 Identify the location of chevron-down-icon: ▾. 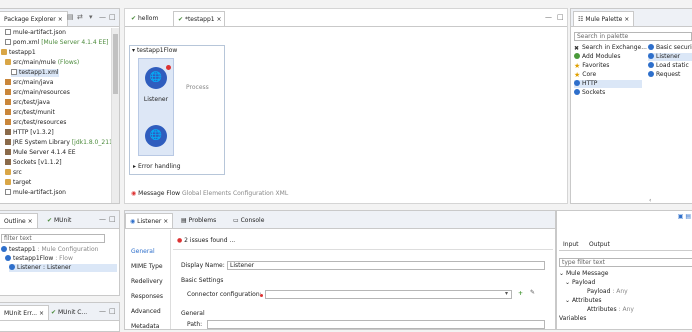
(506, 293).